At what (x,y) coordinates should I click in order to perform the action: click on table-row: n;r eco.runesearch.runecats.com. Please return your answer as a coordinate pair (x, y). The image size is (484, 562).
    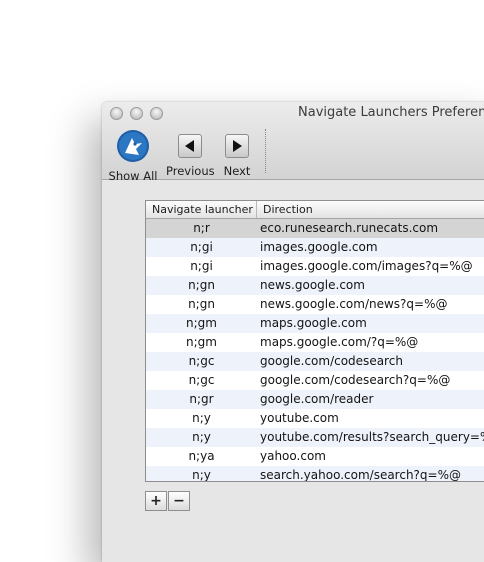
    Looking at the image, I should click on (315, 228).